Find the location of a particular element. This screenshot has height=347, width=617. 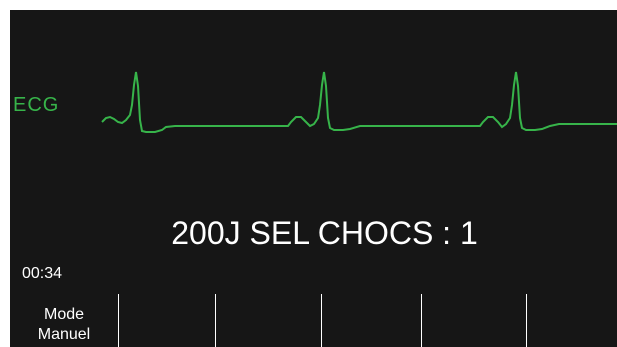

softkey-label-line1: Mode is located at coordinates (64, 314).